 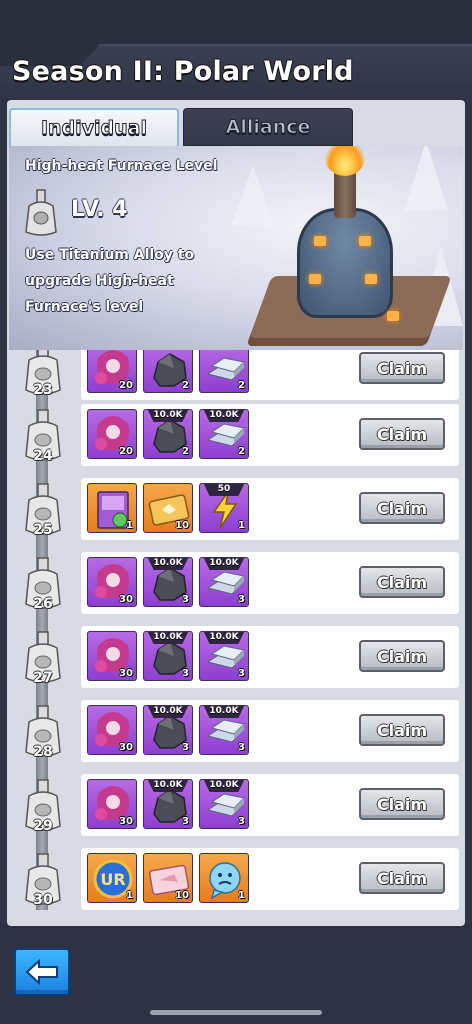 I want to click on level-marker: 26, so click(x=43, y=584).